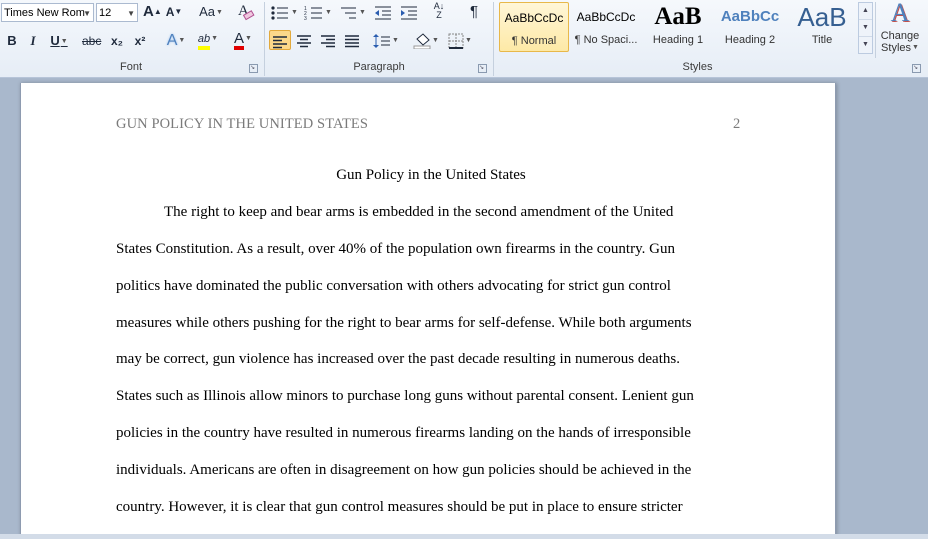  I want to click on font-color-icon: A, so click(239, 40).